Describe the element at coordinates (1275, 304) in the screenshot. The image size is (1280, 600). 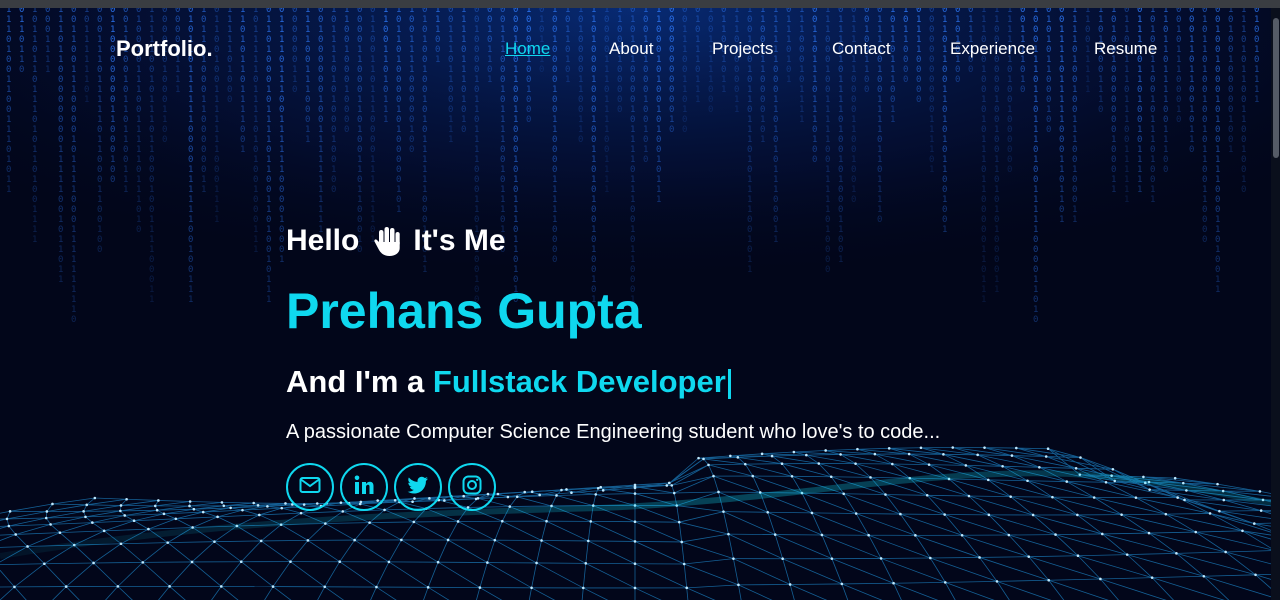
I see `page-scrollbar` at that location.